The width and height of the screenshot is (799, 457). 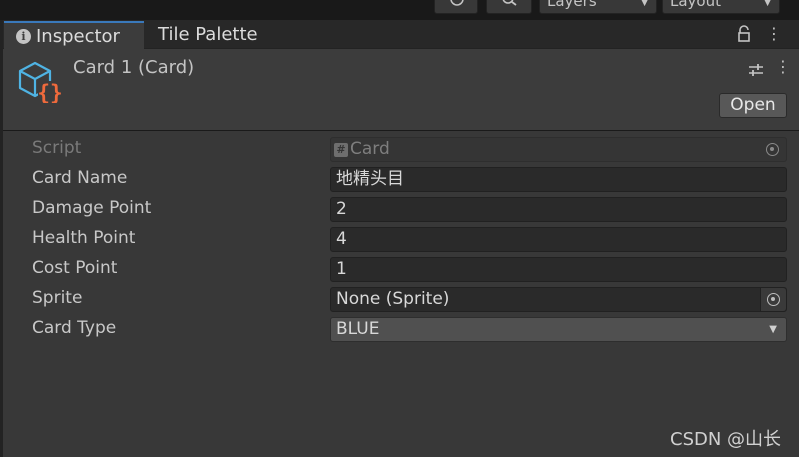 What do you see at coordinates (74, 328) in the screenshot?
I see `property-label: Card Type` at bounding box center [74, 328].